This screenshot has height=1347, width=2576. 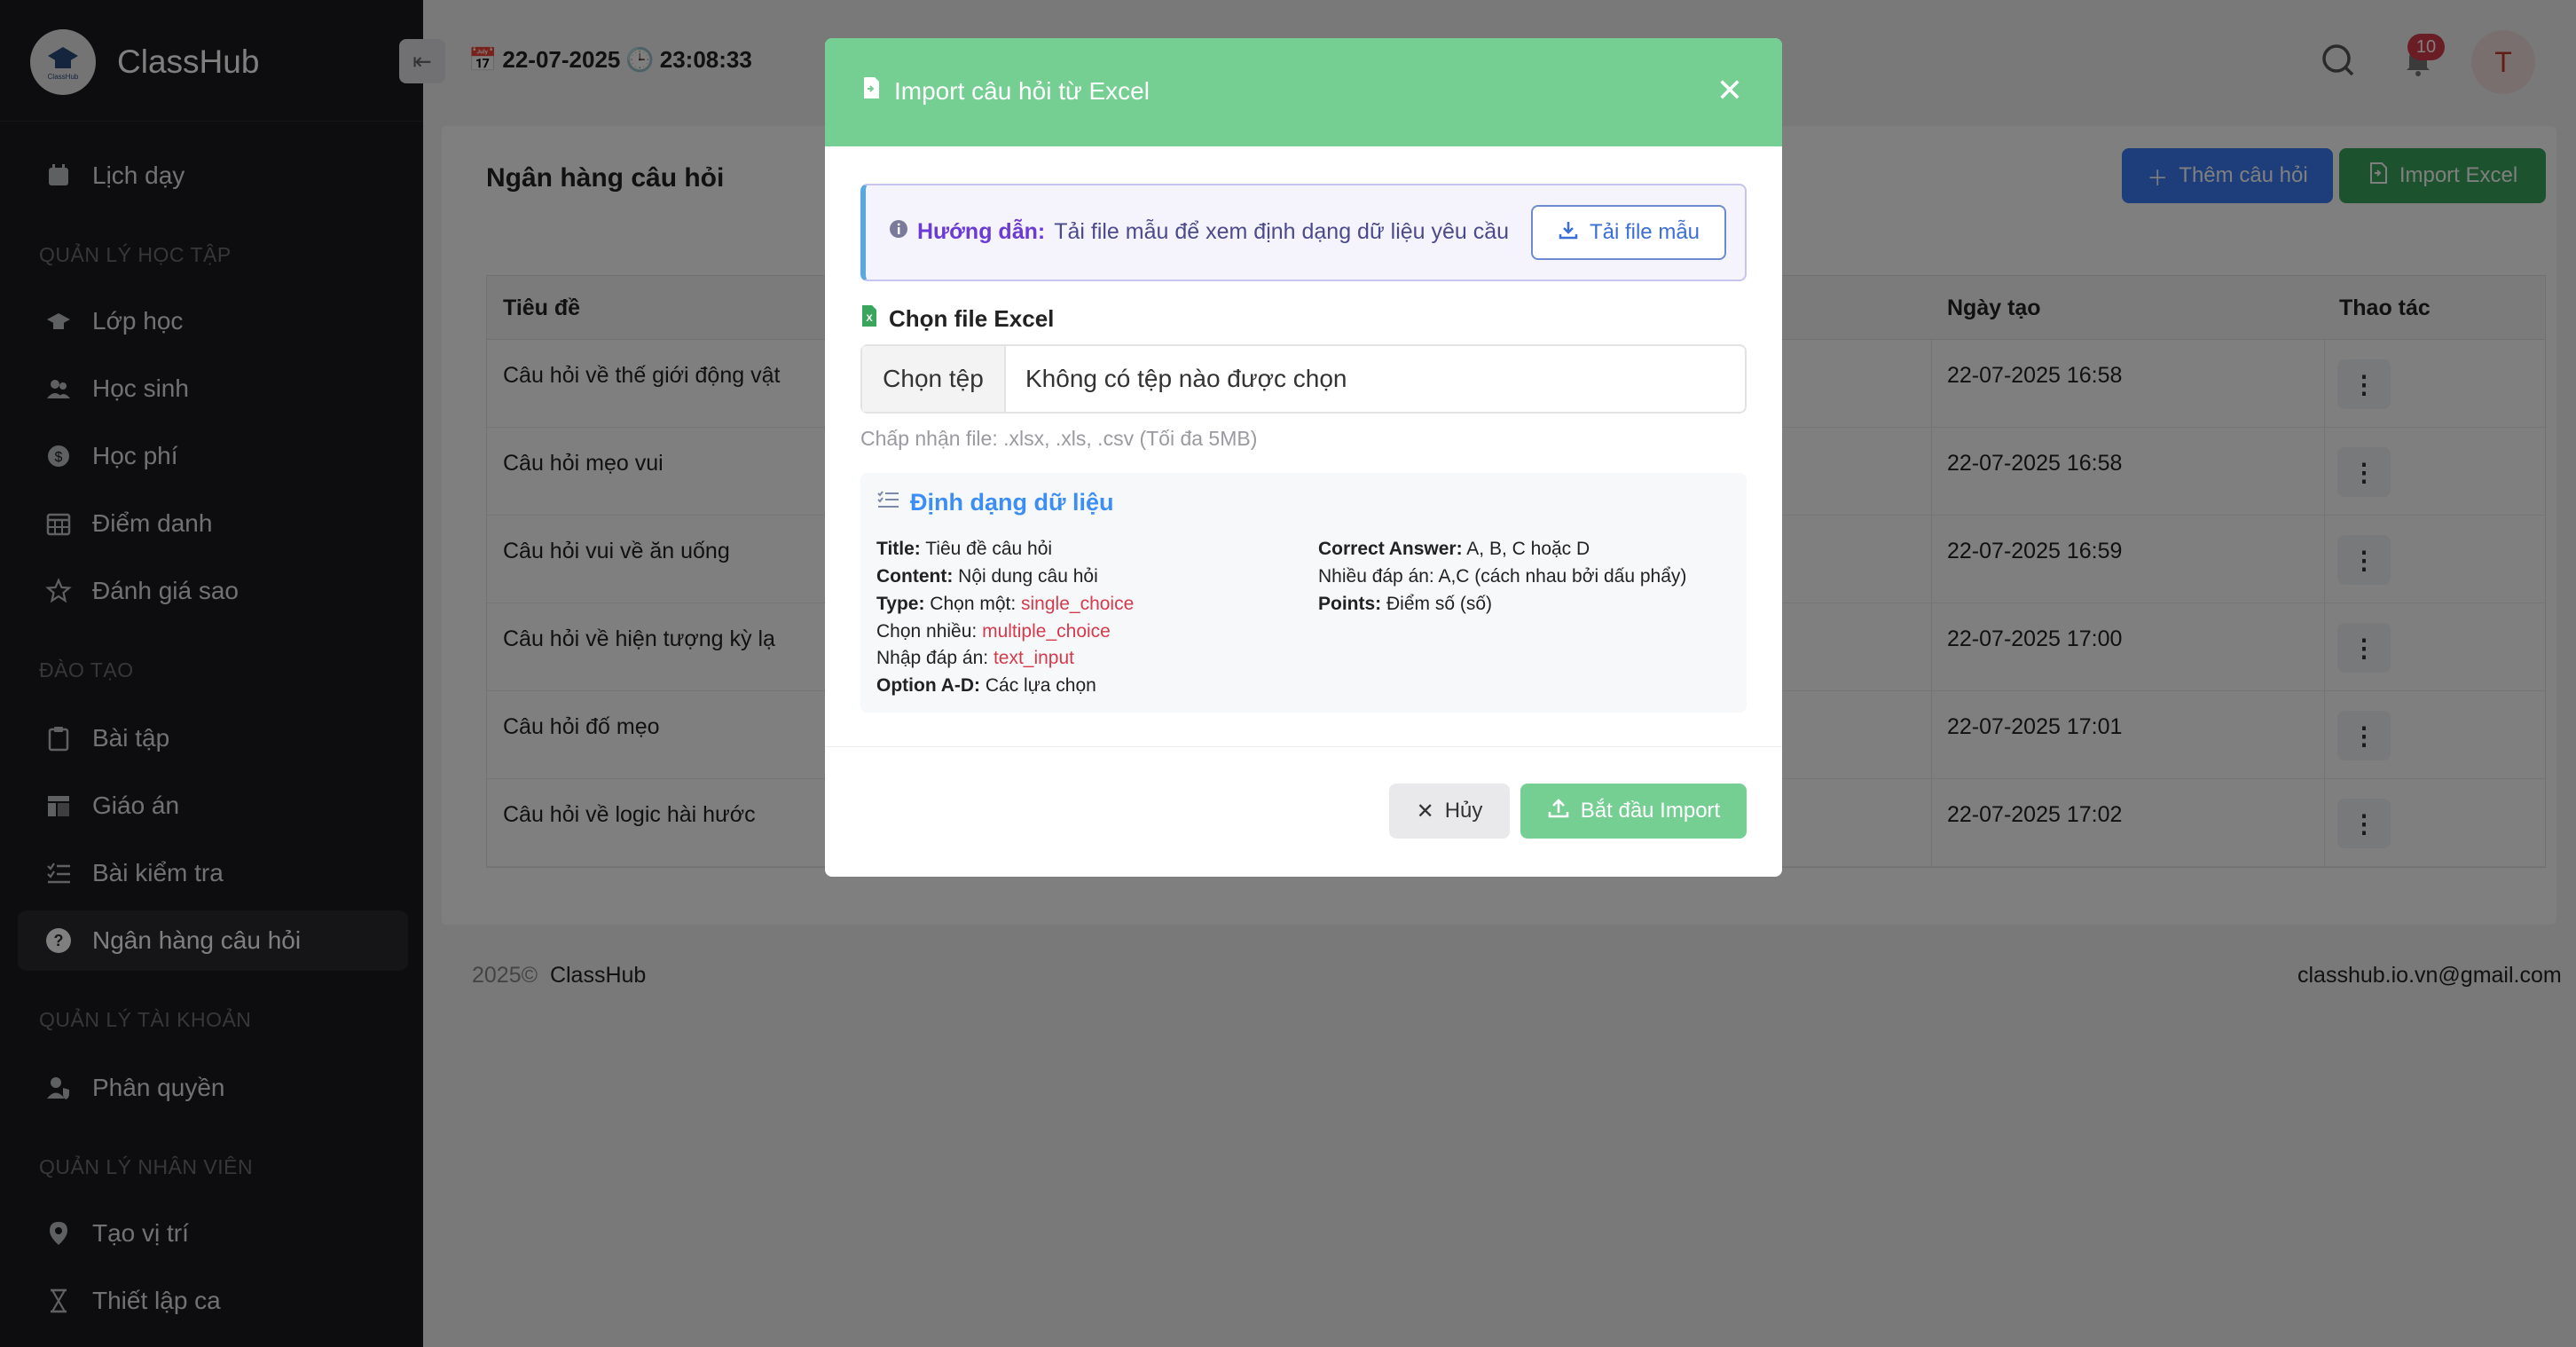 What do you see at coordinates (975, 658) in the screenshot?
I see `format-line: Nhập đáp án: text_input` at bounding box center [975, 658].